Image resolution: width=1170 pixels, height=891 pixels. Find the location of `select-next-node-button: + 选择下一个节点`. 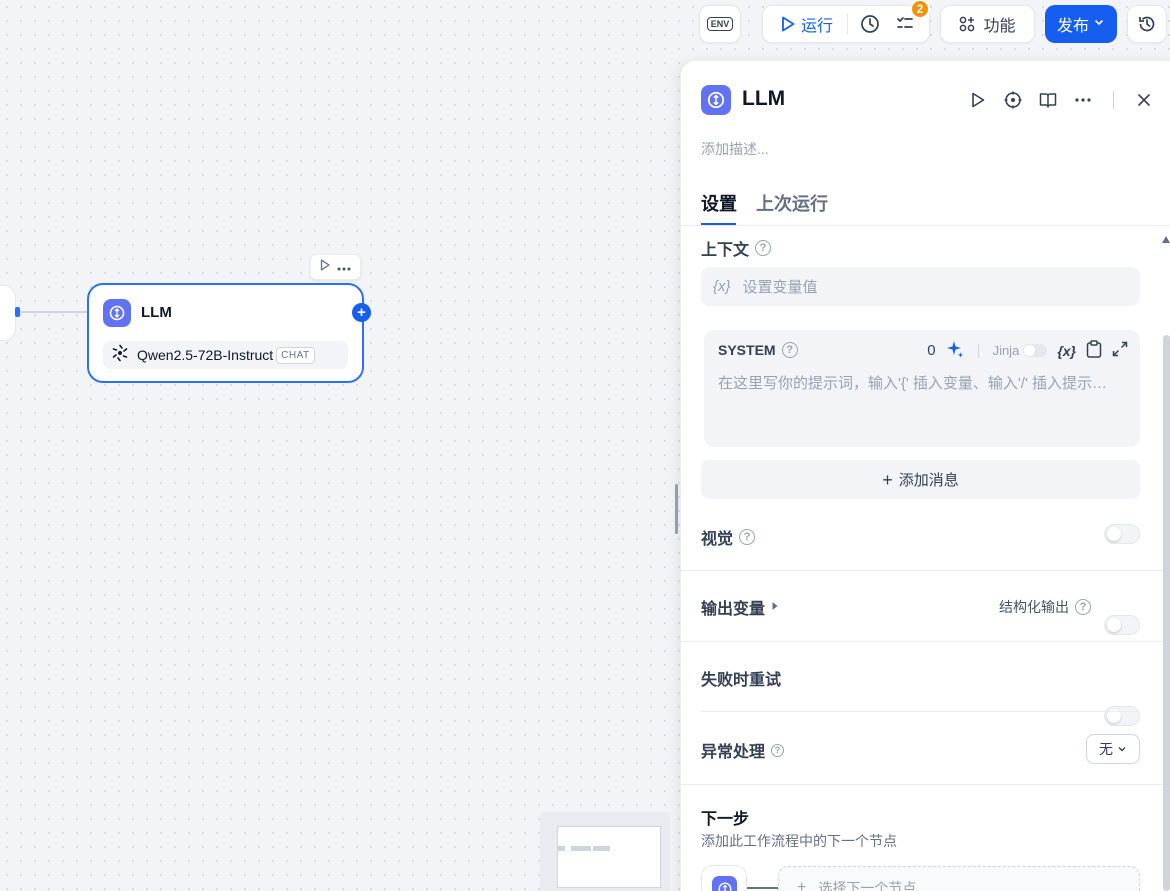

select-next-node-button: + 选择下一个节点 is located at coordinates (959, 878).